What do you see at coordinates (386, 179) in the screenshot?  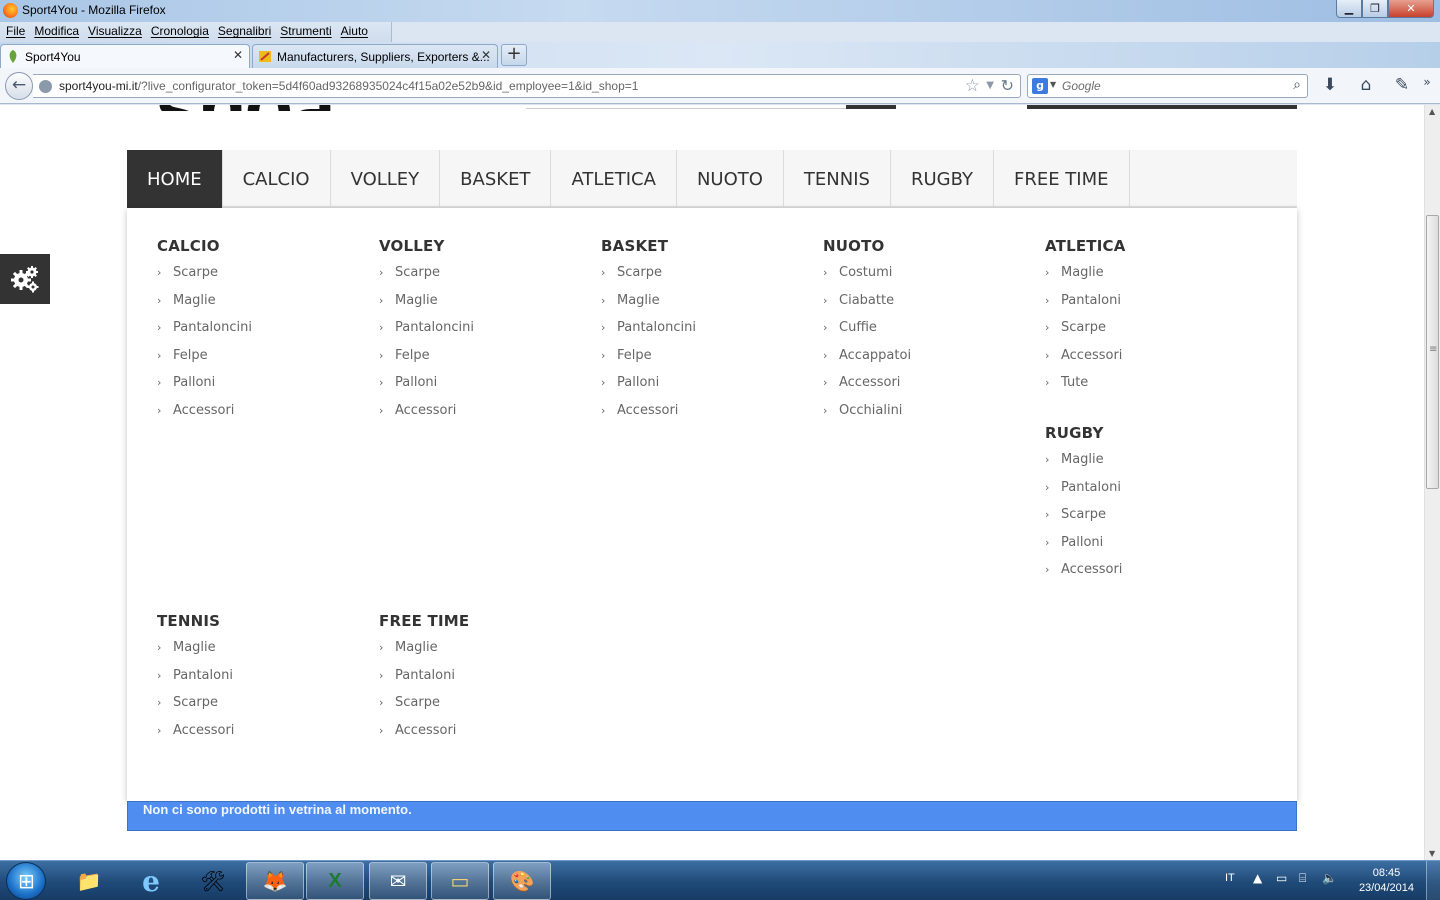 I see `nav-volley: VOLLEY` at bounding box center [386, 179].